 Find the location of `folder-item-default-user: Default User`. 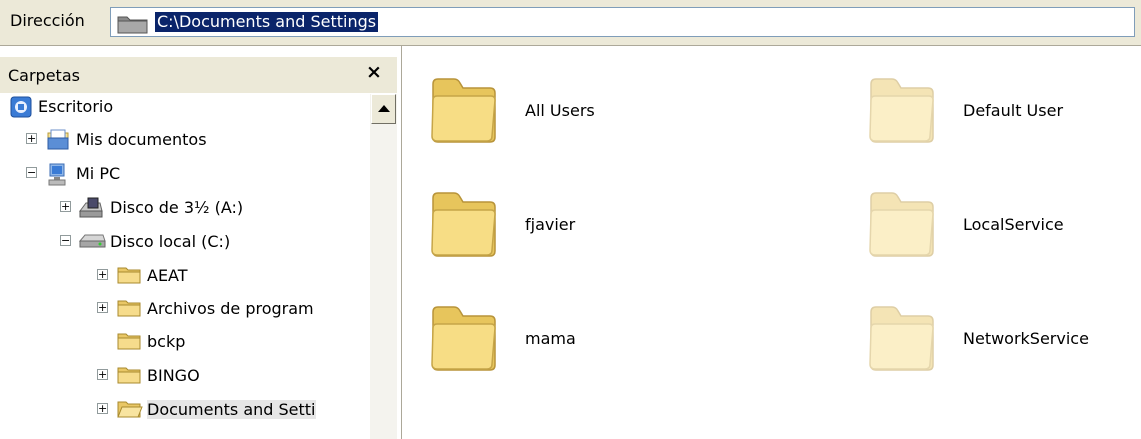

folder-item-default-user: Default User is located at coordinates (1004, 114).